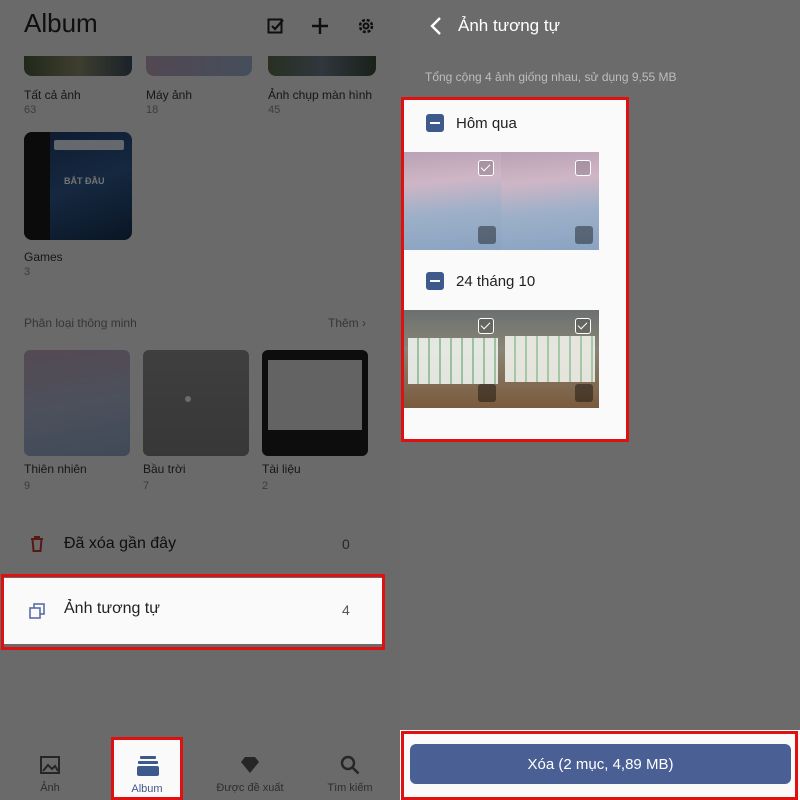 This screenshot has width=800, height=800. Describe the element at coordinates (61, 23) in the screenshot. I see `page-title: Album` at that location.